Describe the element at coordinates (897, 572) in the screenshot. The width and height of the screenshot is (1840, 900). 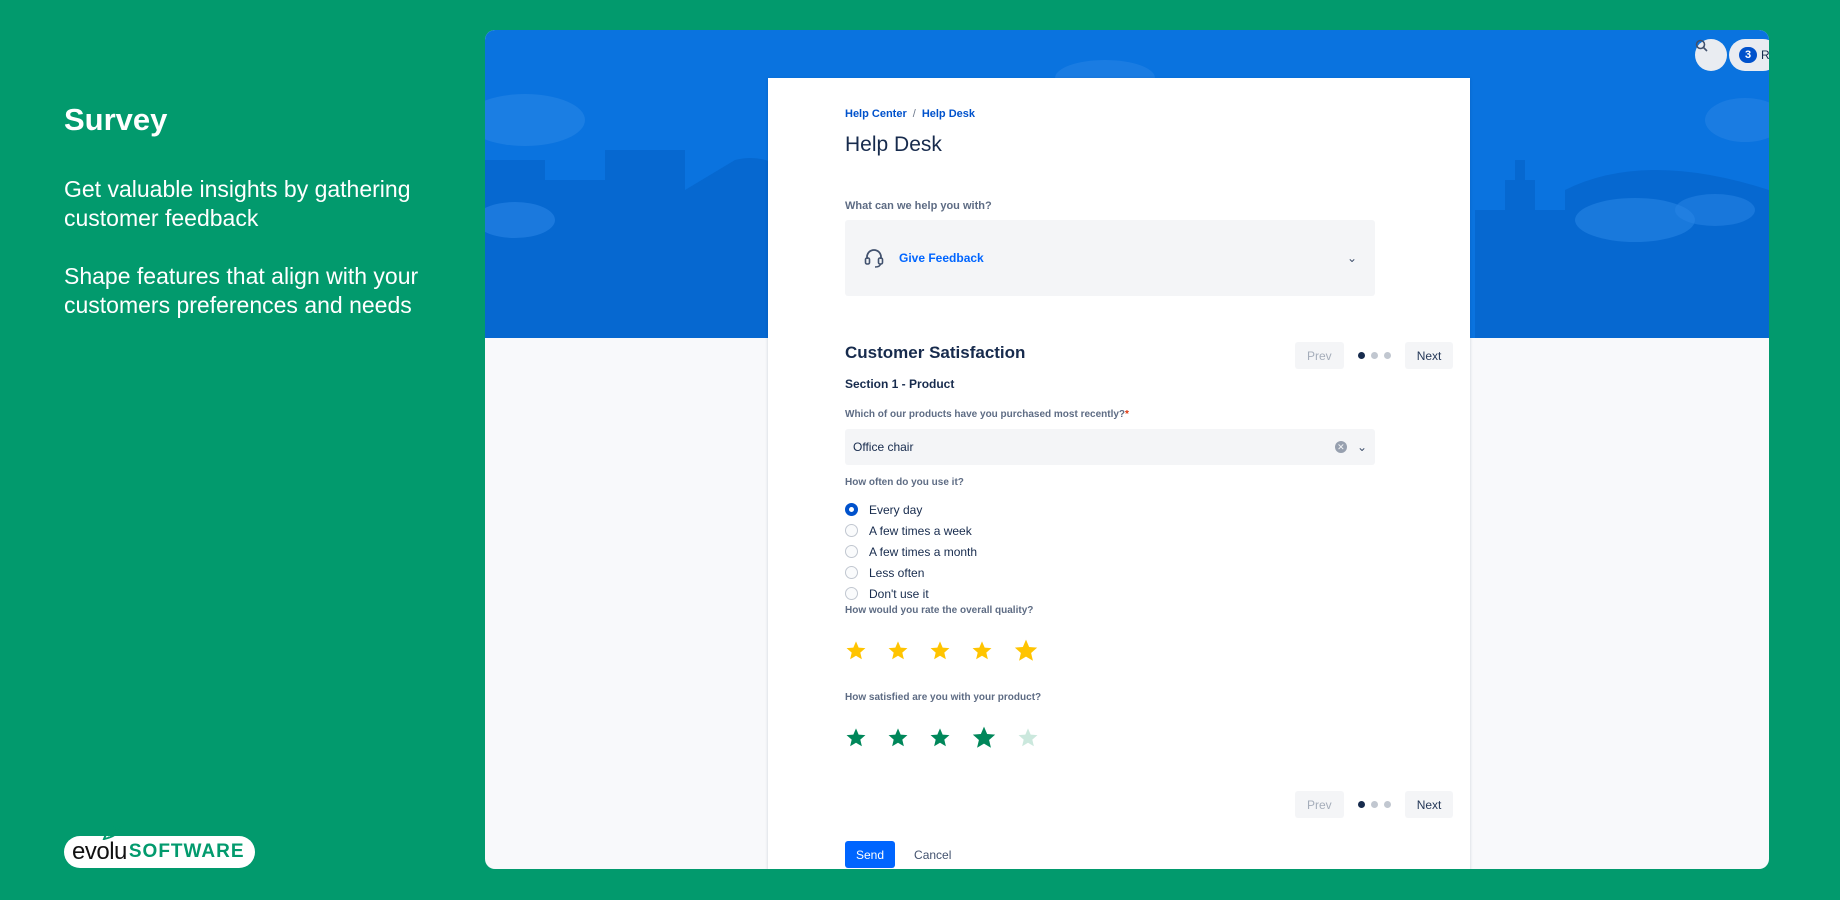
I see `radio-label: Less often` at that location.